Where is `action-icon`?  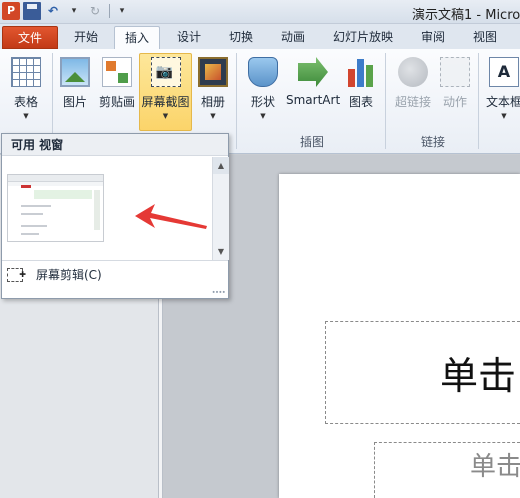 action-icon is located at coordinates (455, 72).